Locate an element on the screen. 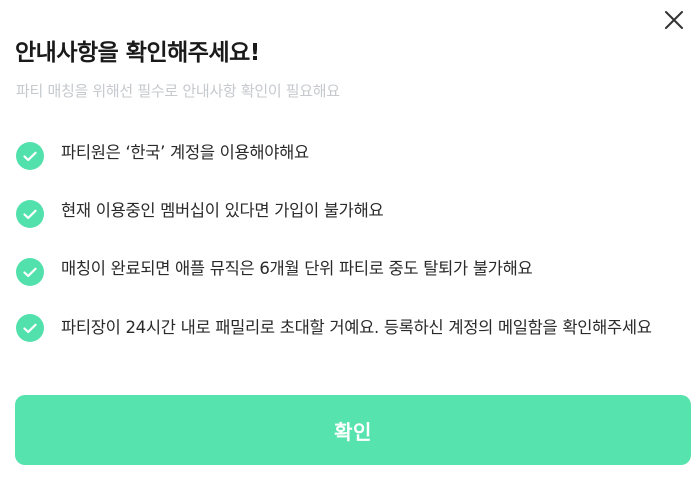 The height and width of the screenshot is (489, 700). notice-item: 매칭이 완료되면 애플 뮤직은 6개월 단위 파티로 중도 탈퇴가 불가해요 is located at coordinates (352, 271).